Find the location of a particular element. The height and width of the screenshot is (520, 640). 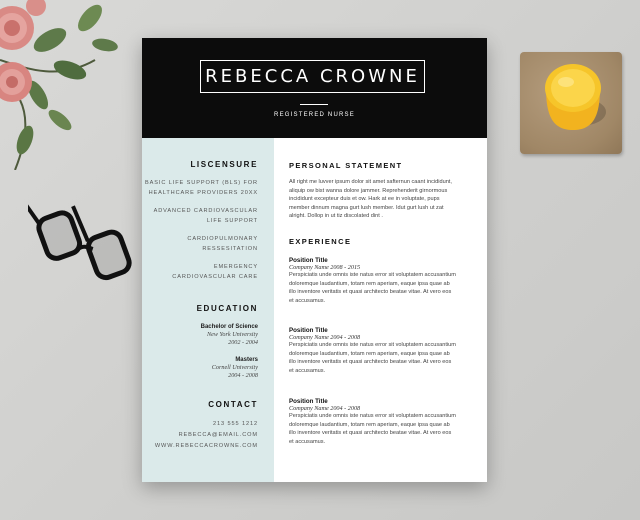

education-item: Masters Cornell University 2004 - 2008 is located at coordinates (200, 368).